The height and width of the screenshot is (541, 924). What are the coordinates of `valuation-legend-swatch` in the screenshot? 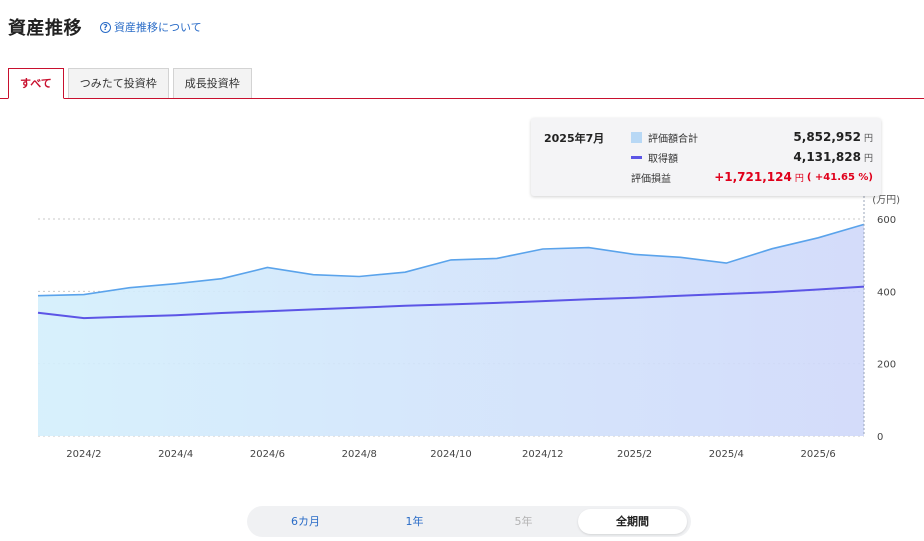 It's located at (636, 137).